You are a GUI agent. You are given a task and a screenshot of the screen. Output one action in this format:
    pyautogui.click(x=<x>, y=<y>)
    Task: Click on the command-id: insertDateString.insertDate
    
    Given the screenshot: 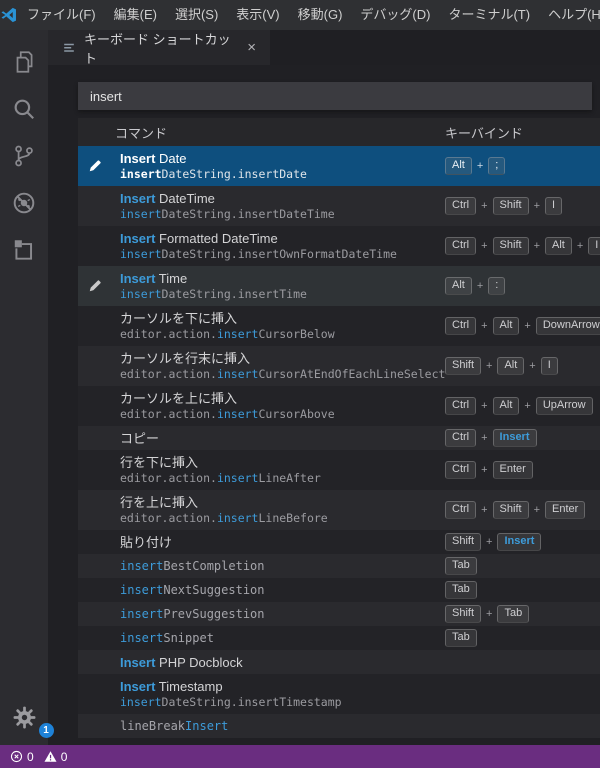 What is the action you would take?
    pyautogui.click(x=213, y=174)
    